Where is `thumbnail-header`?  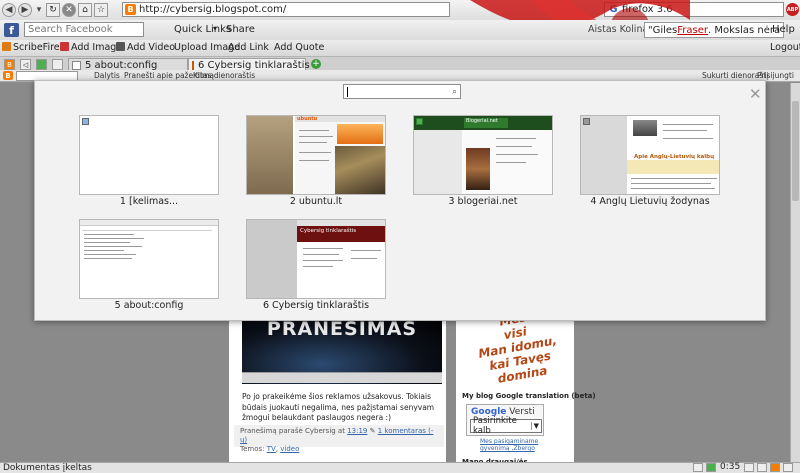
thumbnail-header is located at coordinates (149, 223).